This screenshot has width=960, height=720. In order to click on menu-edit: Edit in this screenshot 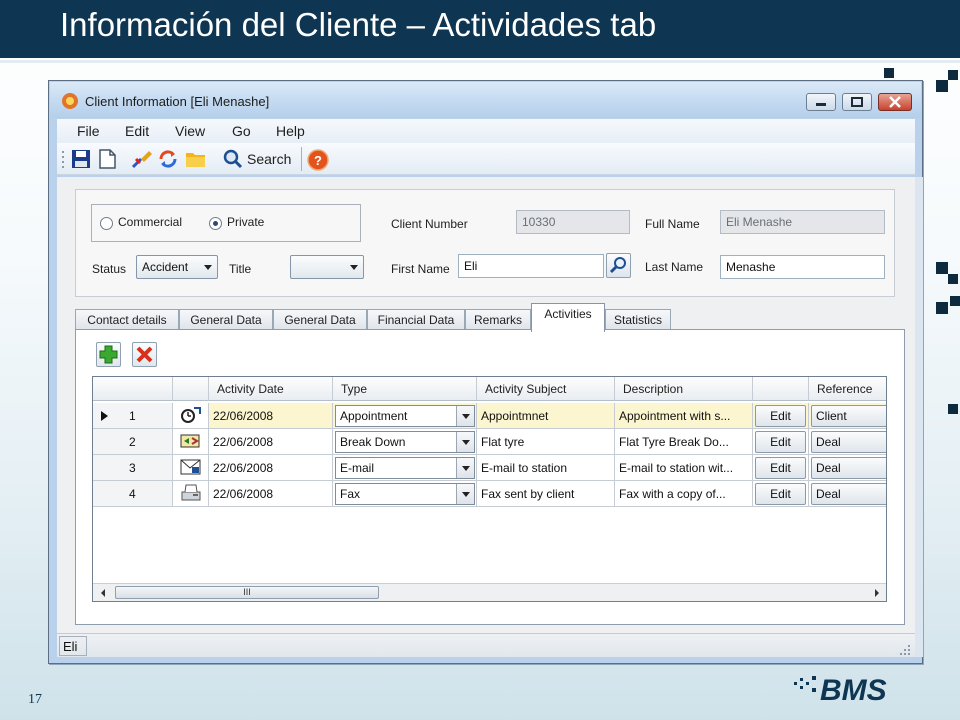, I will do `click(137, 131)`.